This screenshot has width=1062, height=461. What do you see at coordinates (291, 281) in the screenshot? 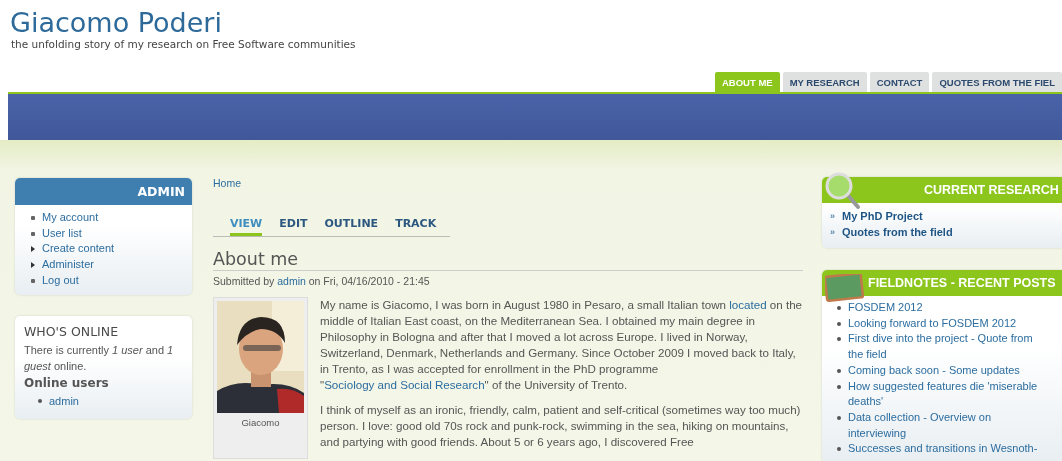
I see `inline-link: admin` at bounding box center [291, 281].